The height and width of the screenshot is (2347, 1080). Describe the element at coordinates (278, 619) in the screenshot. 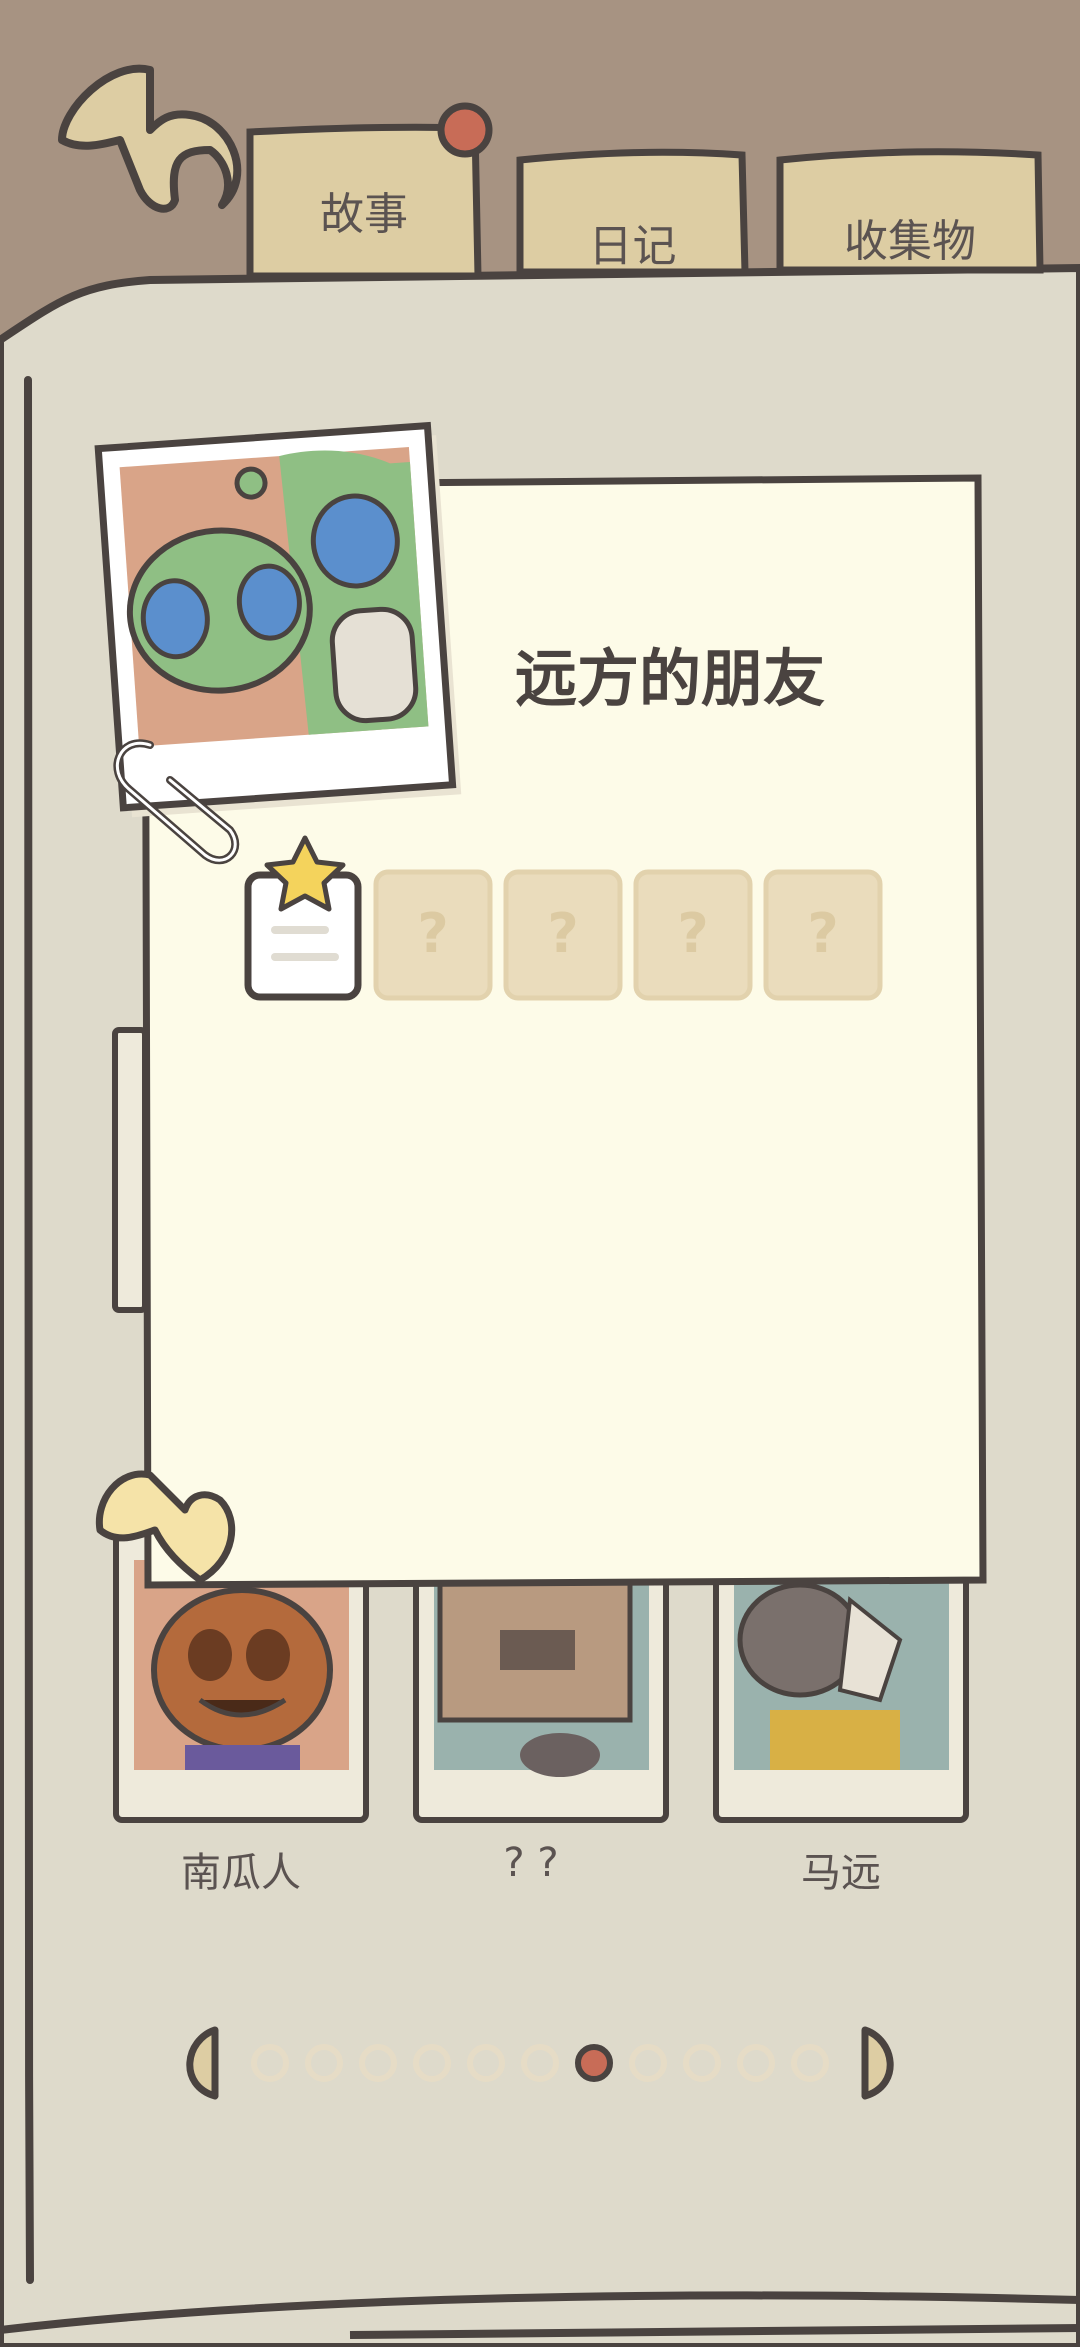

I see `story-photo` at that location.